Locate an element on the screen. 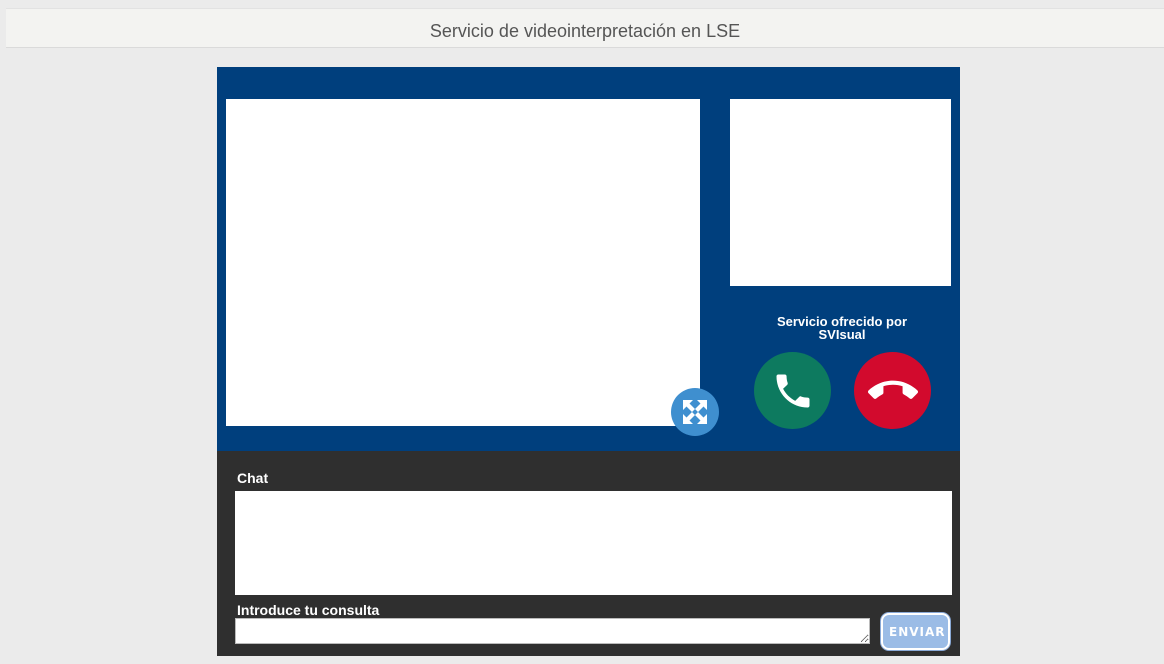  chat-title: Chat is located at coordinates (253, 478).